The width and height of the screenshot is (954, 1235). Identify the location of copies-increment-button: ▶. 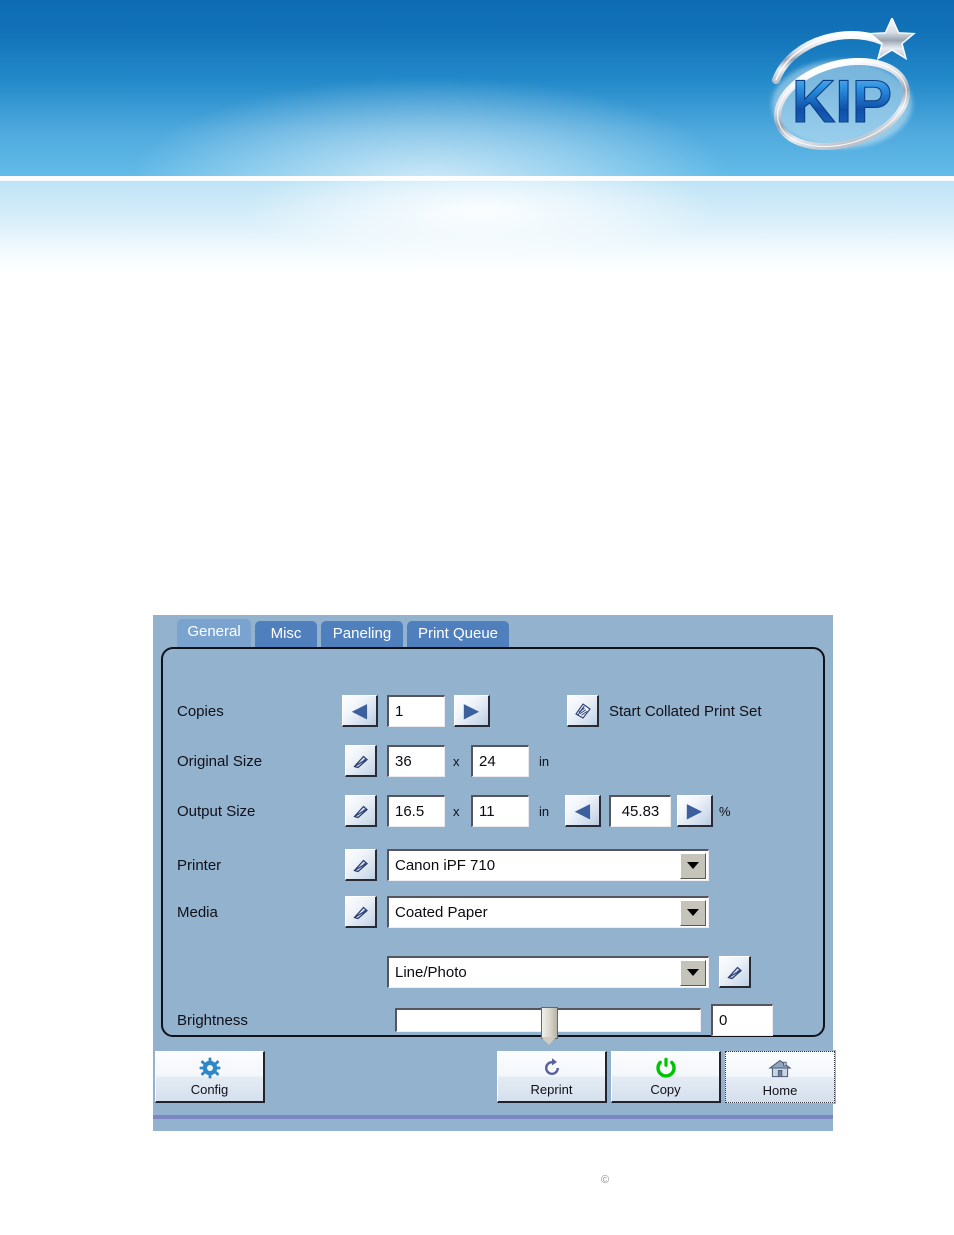
(472, 711).